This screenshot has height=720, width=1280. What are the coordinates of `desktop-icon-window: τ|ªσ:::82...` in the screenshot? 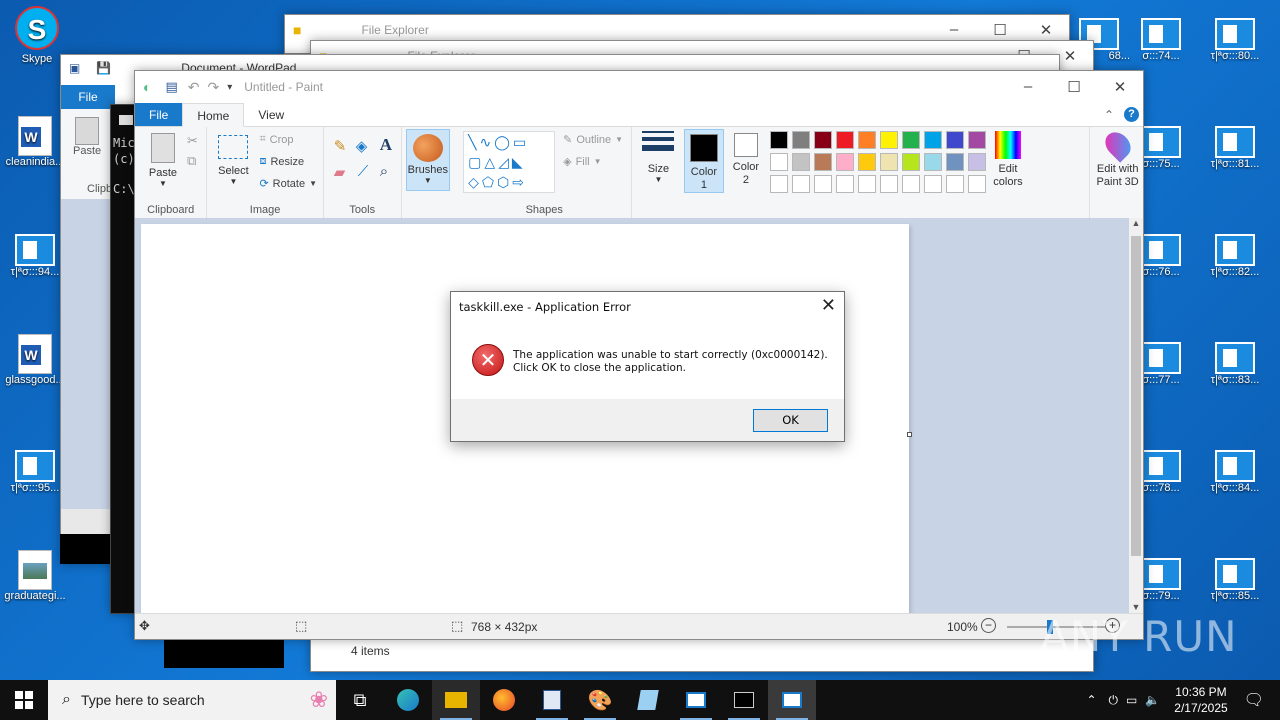 It's located at (1235, 254).